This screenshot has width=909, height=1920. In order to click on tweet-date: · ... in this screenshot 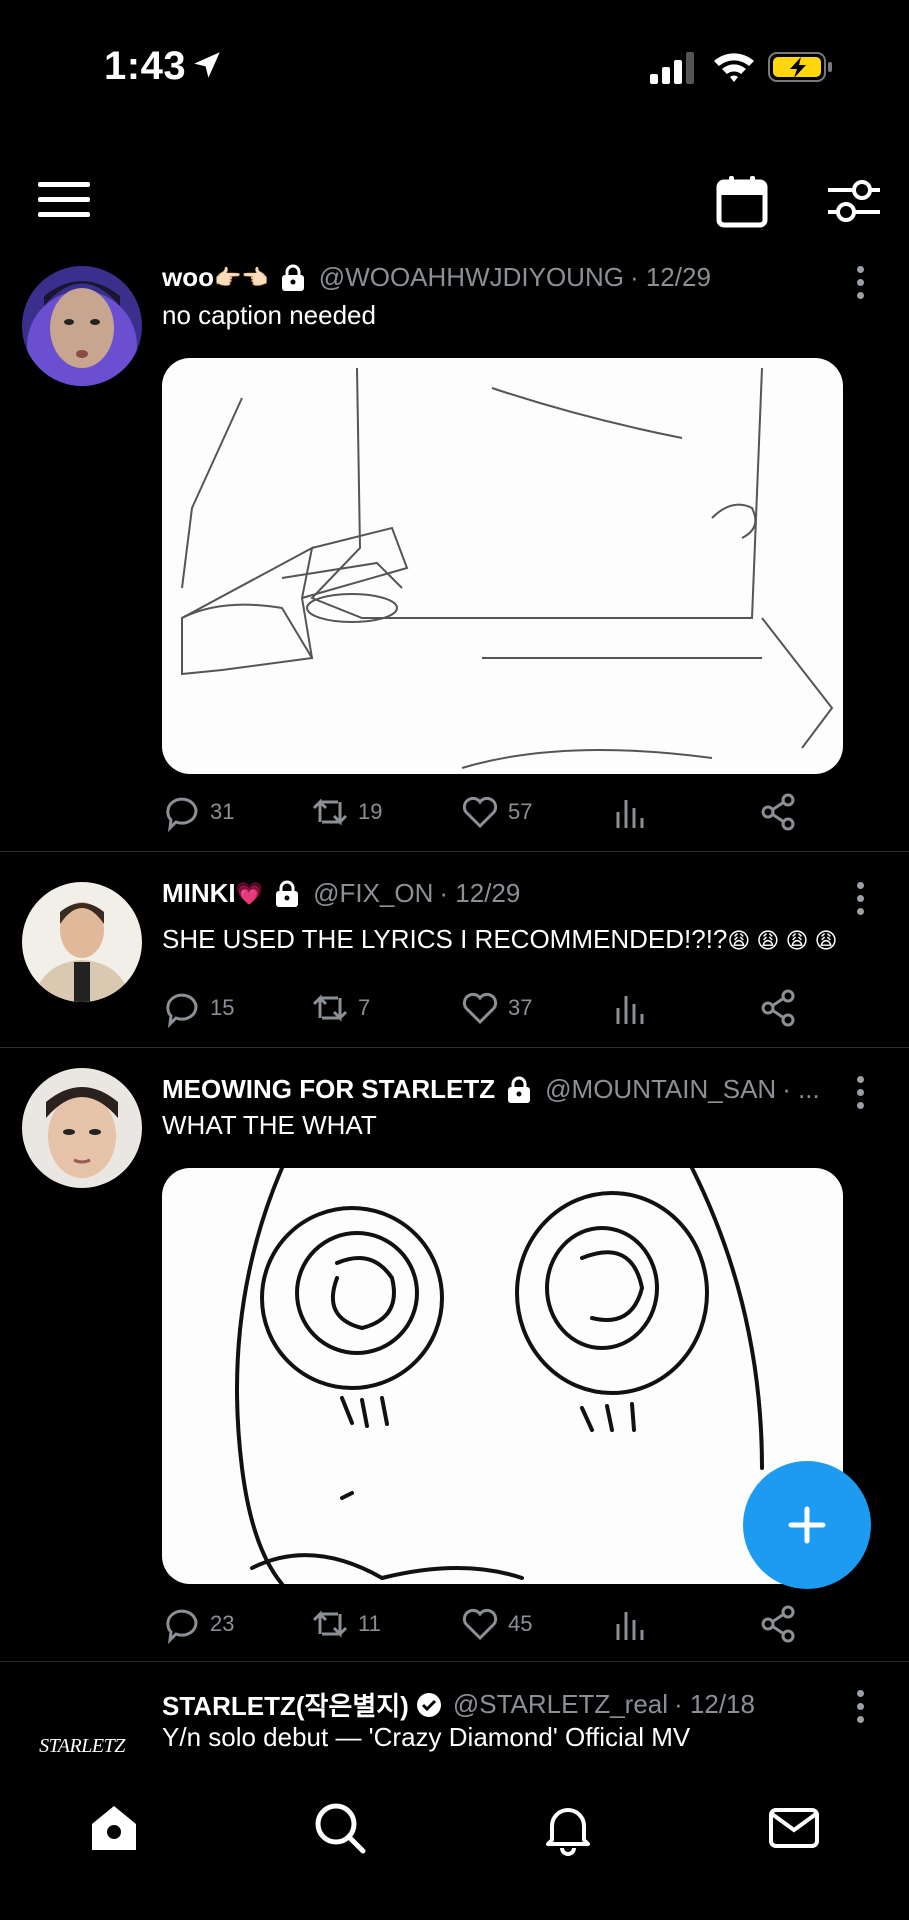, I will do `click(801, 1089)`.